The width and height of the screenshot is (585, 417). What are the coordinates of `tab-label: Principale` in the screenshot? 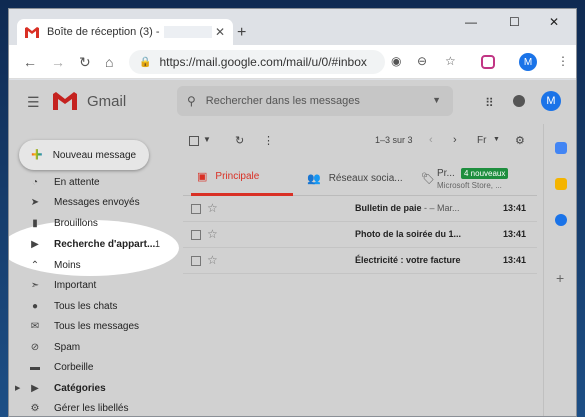 It's located at (237, 176).